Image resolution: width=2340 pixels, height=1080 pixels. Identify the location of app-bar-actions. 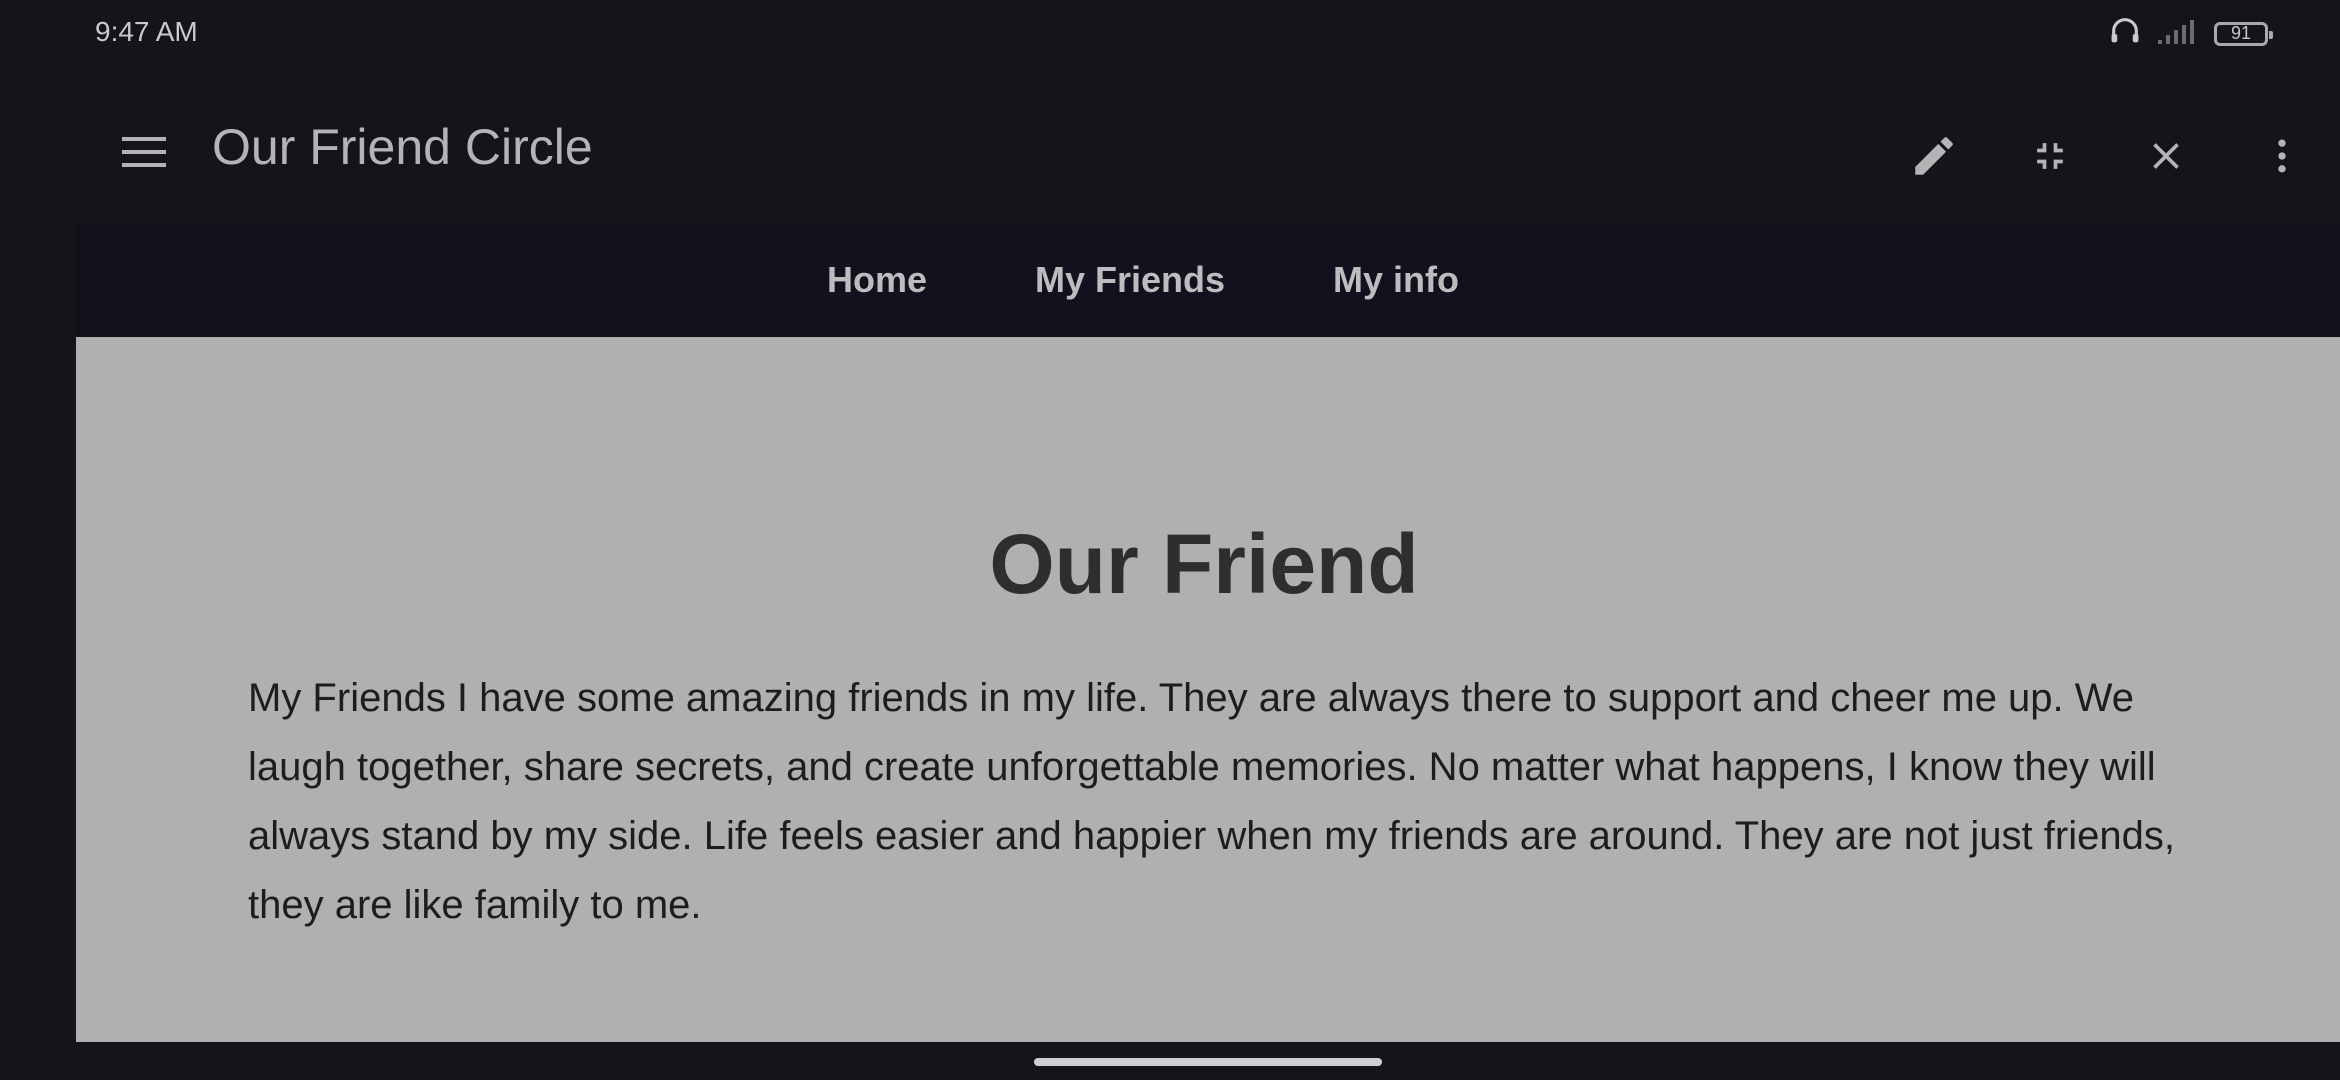
(2108, 158).